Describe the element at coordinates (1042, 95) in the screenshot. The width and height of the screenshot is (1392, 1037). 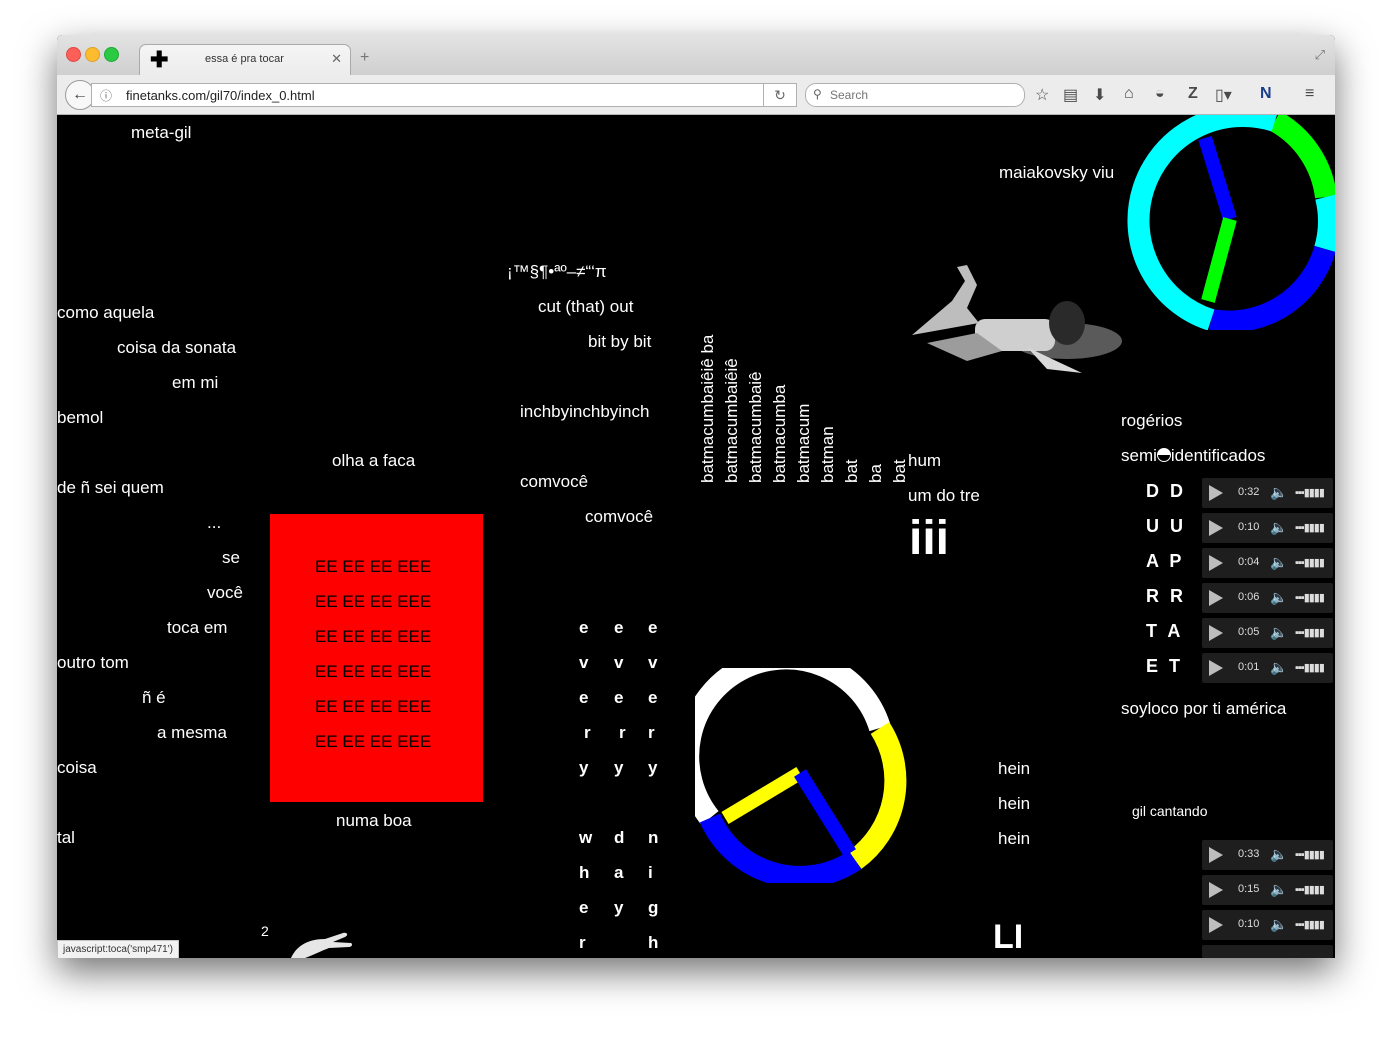
I see `bookmark-star-icon: ☆` at that location.